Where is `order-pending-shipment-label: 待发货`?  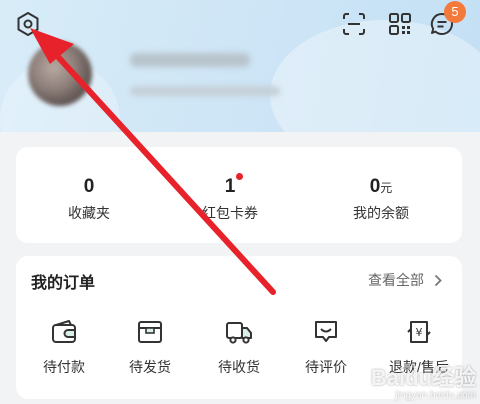 order-pending-shipment-label: 待发货 is located at coordinates (150, 367).